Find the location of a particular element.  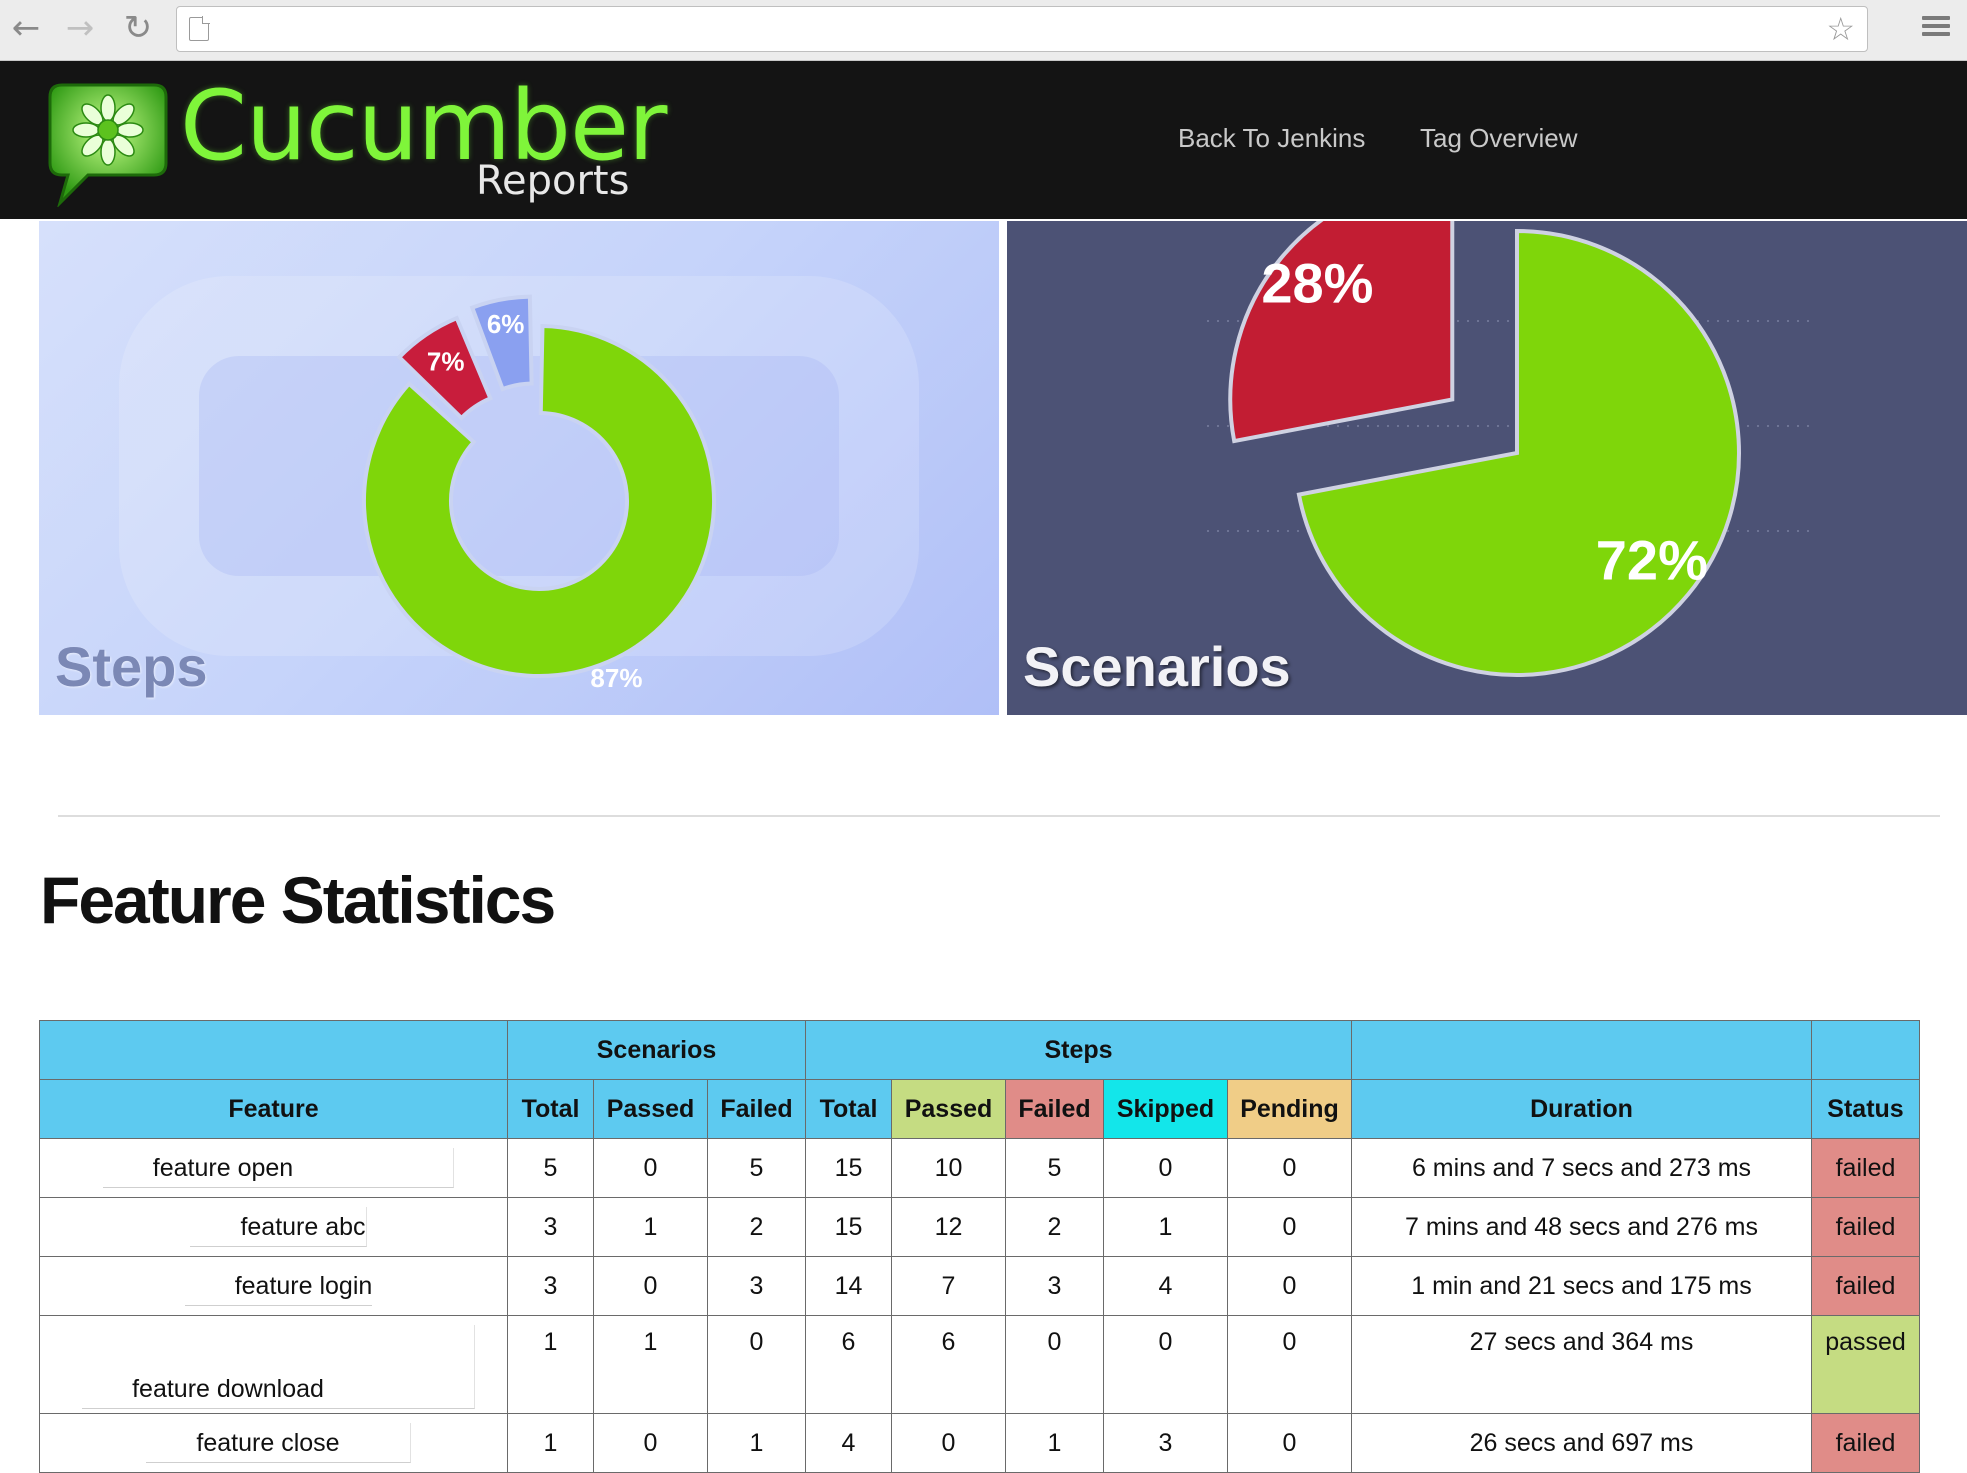

feature-name-cell: feature download is located at coordinates (273, 1364).